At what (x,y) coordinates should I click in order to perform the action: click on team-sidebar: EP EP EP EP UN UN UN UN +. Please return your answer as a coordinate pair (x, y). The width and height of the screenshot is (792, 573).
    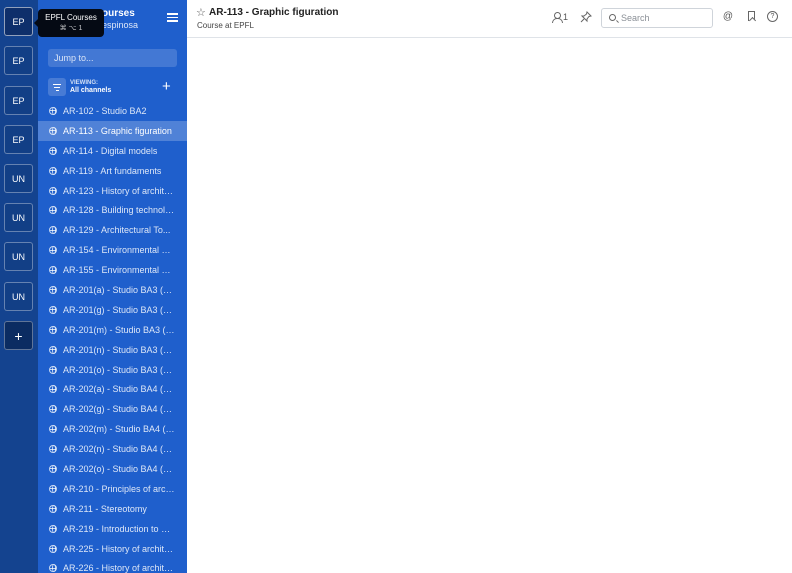
    Looking at the image, I should click on (19, 286).